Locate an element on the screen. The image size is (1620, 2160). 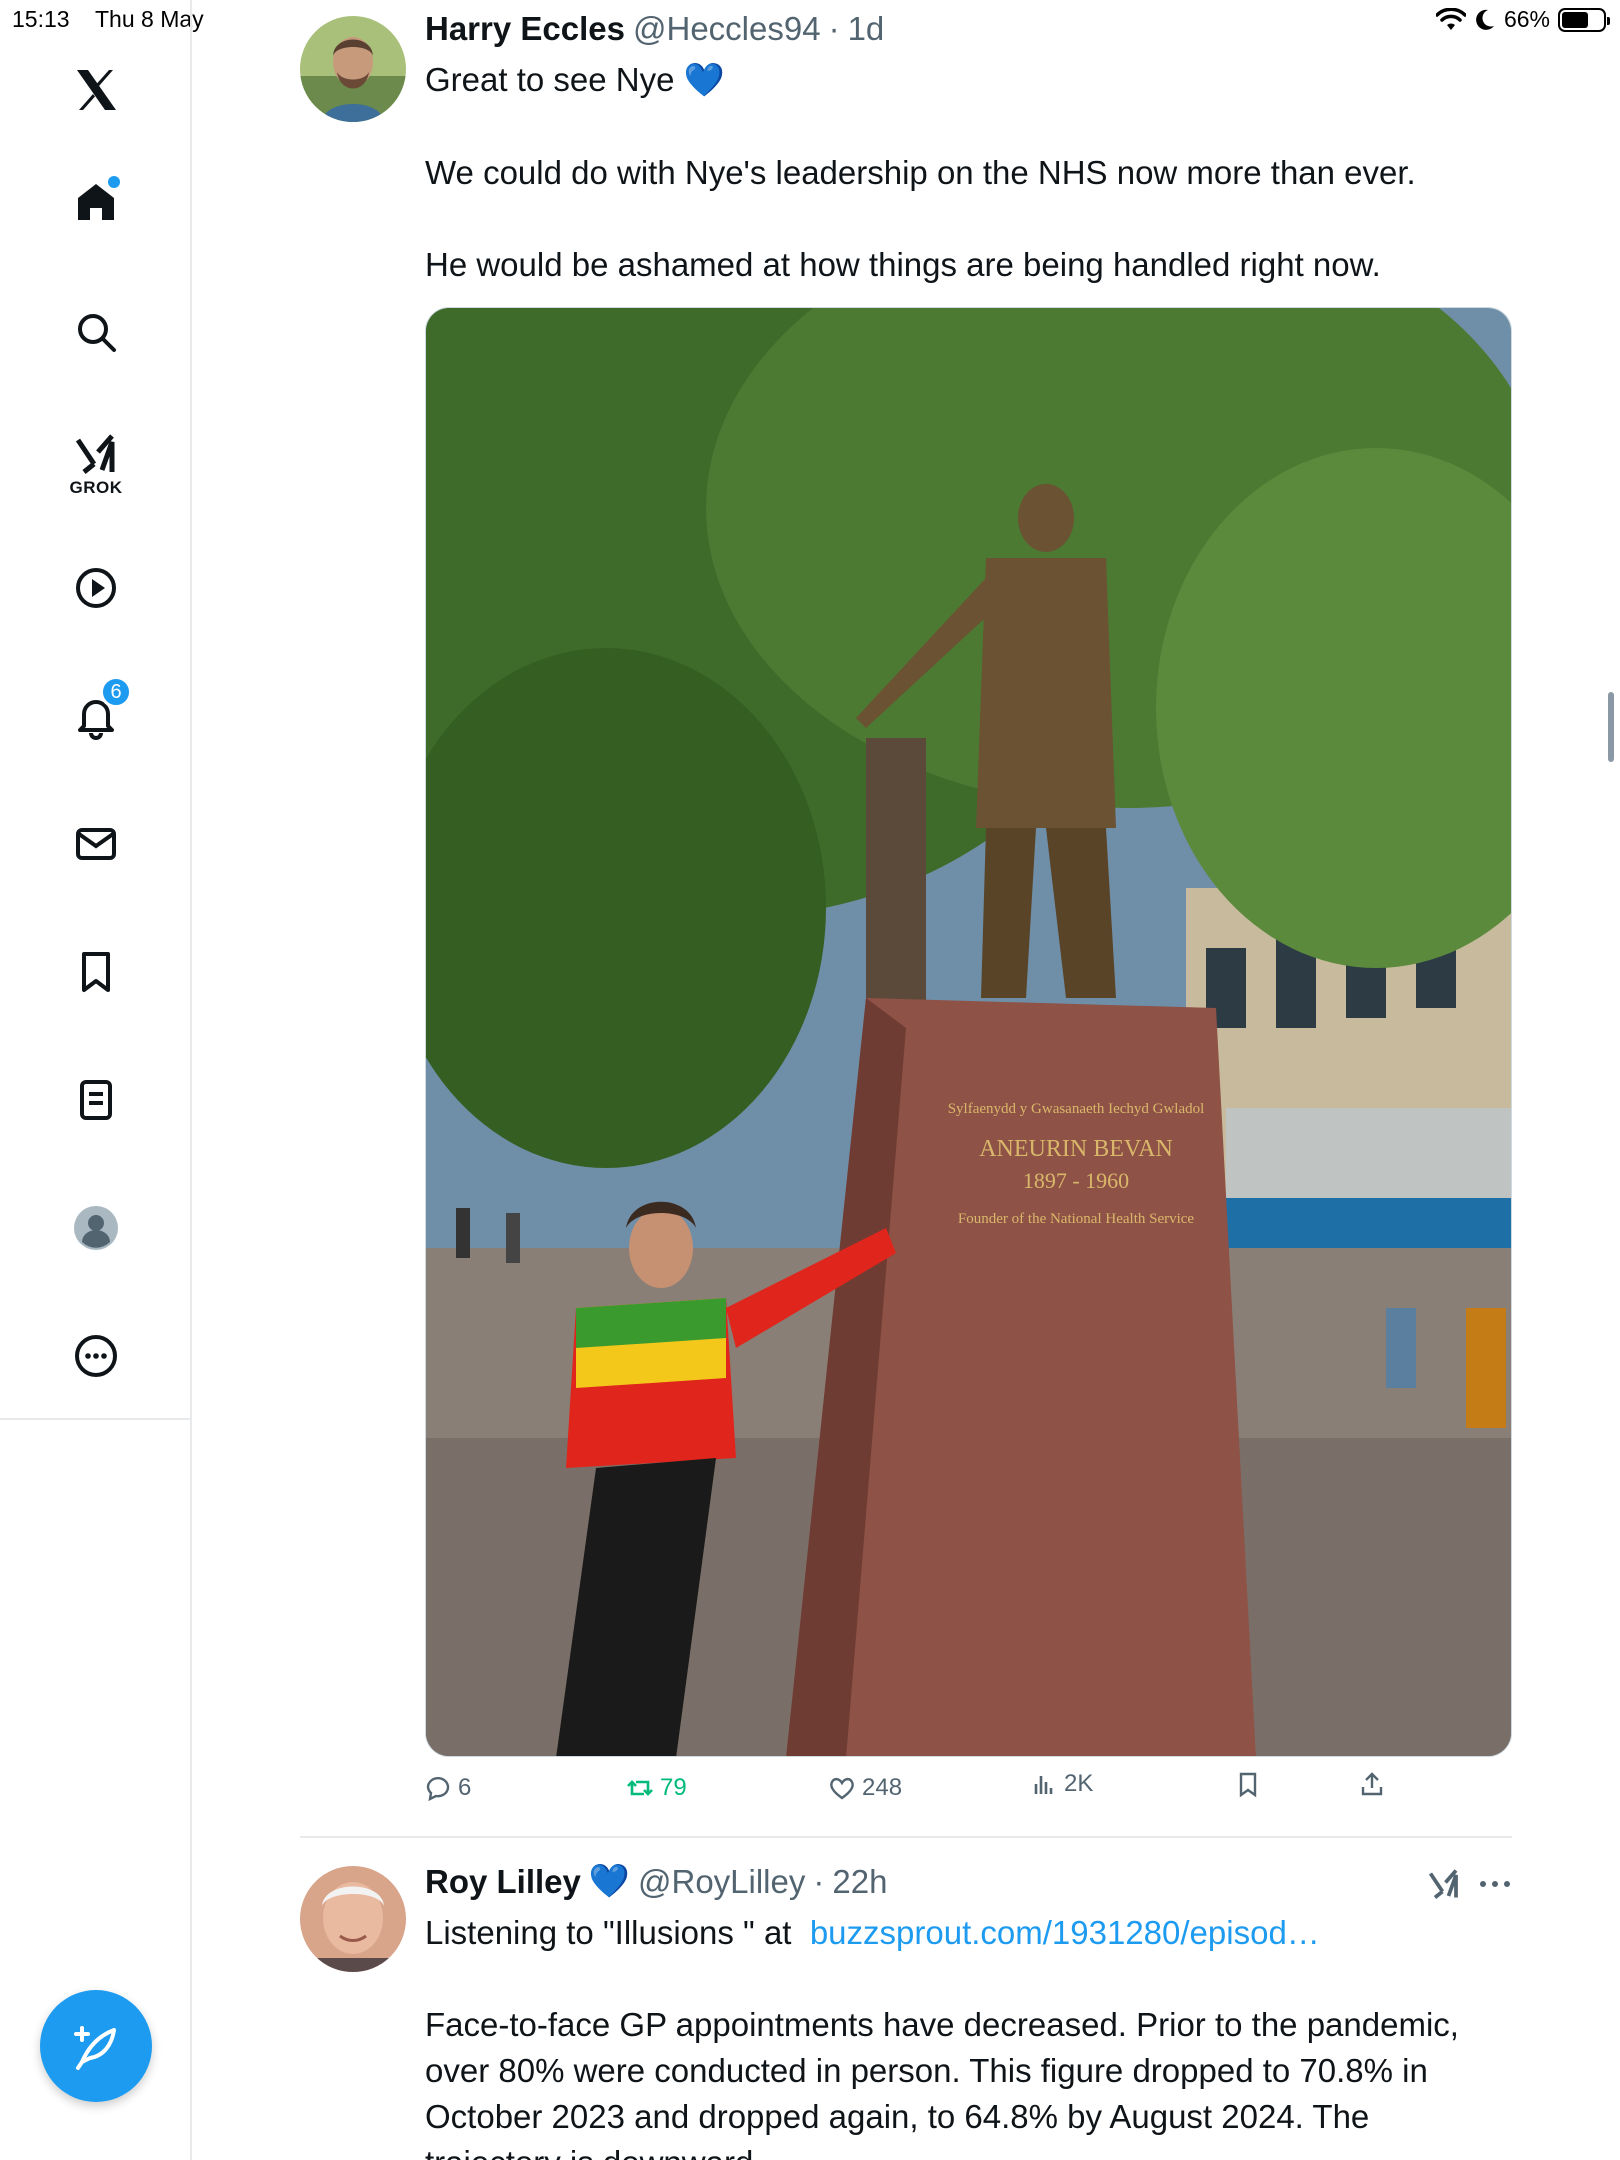
tweet-header: Roy Lilley 💙 @RoyLilley · 22h is located at coordinates (656, 1881).